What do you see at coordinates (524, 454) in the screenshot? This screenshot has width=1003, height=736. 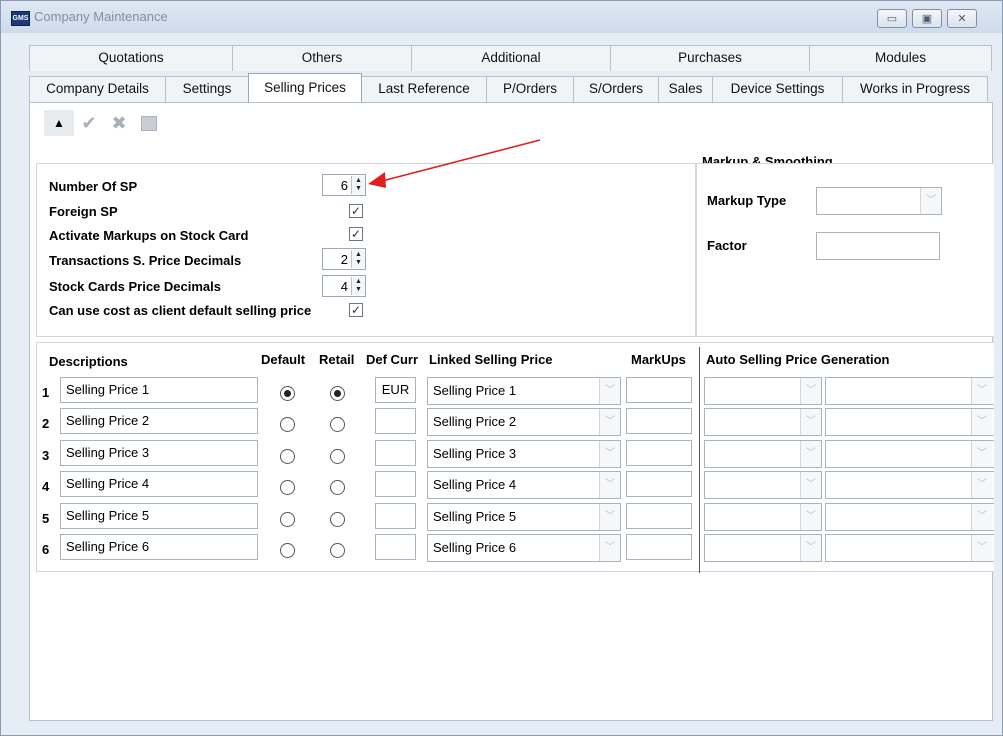 I see `linked-selling-price-select: Selling Price 3 ﹀` at bounding box center [524, 454].